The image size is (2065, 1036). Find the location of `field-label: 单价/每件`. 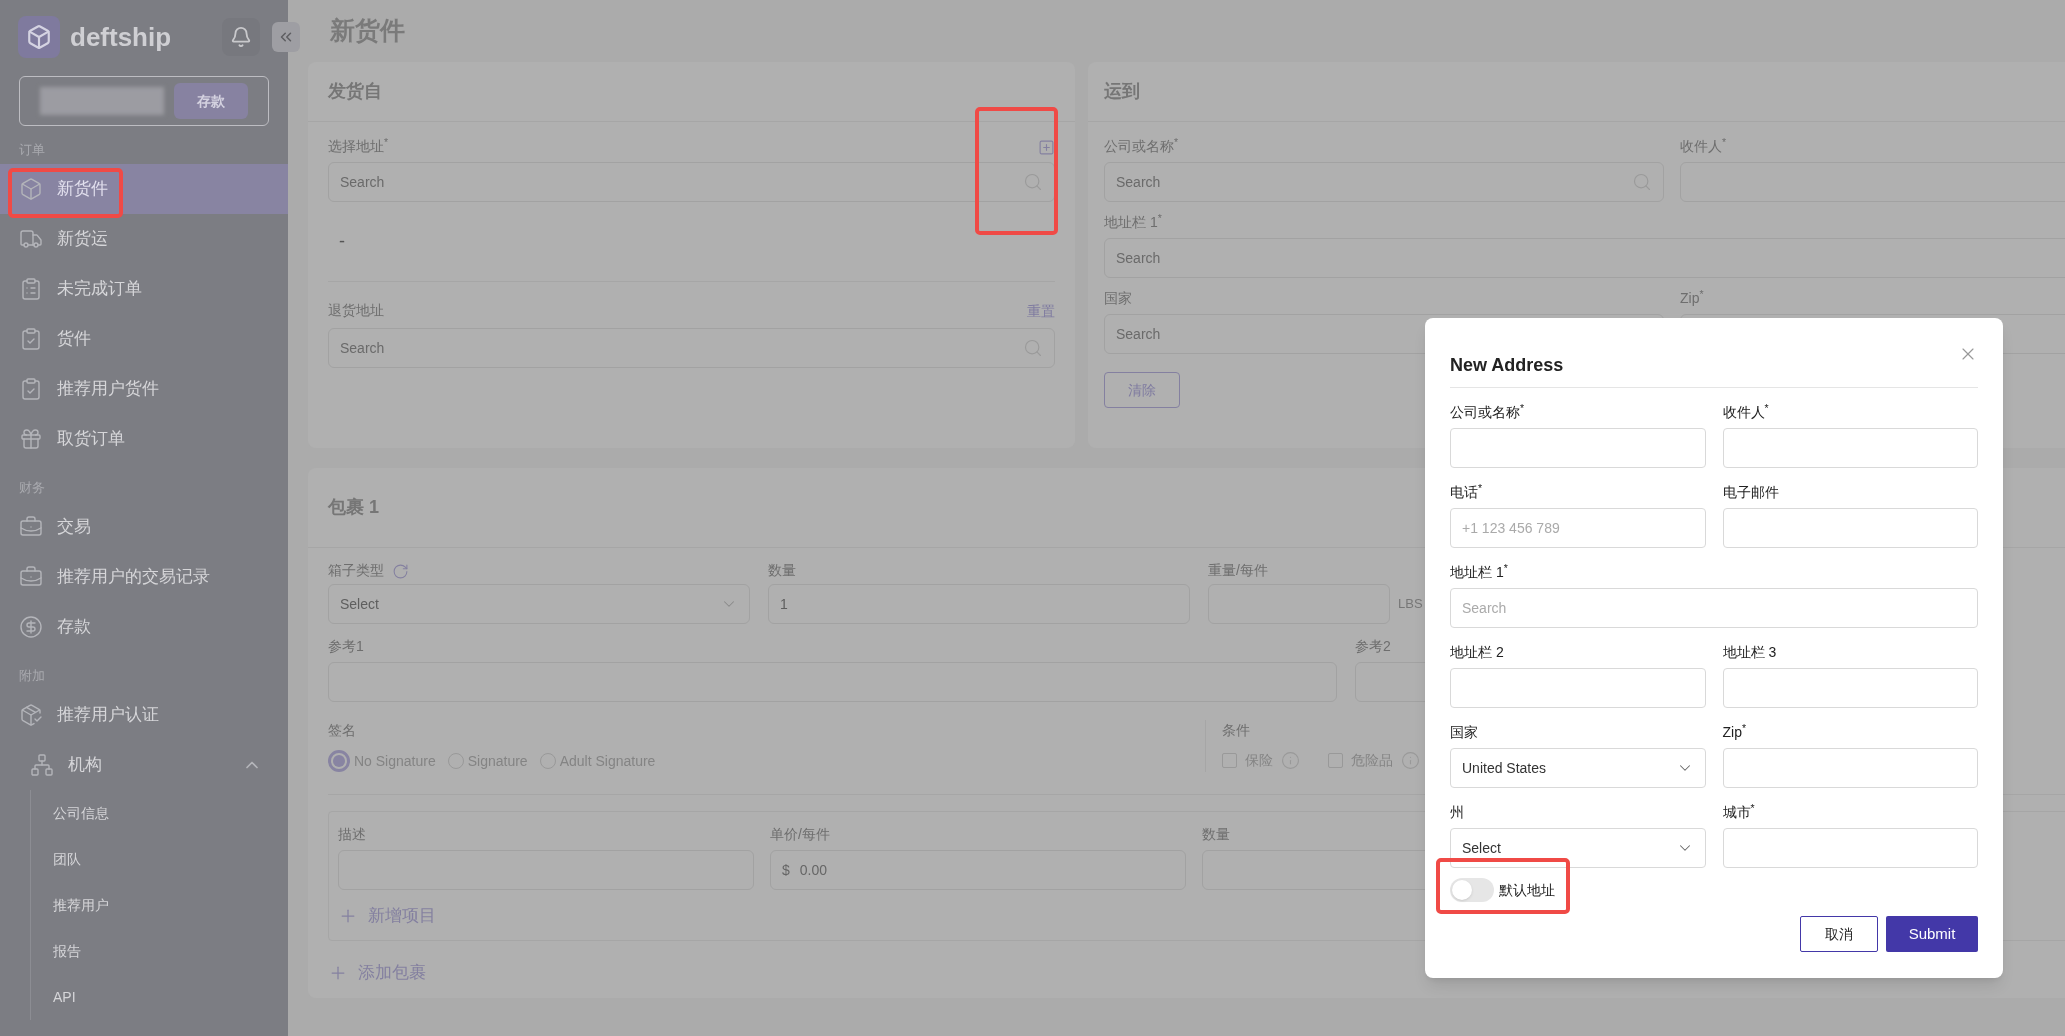

field-label: 单价/每件 is located at coordinates (800, 834).